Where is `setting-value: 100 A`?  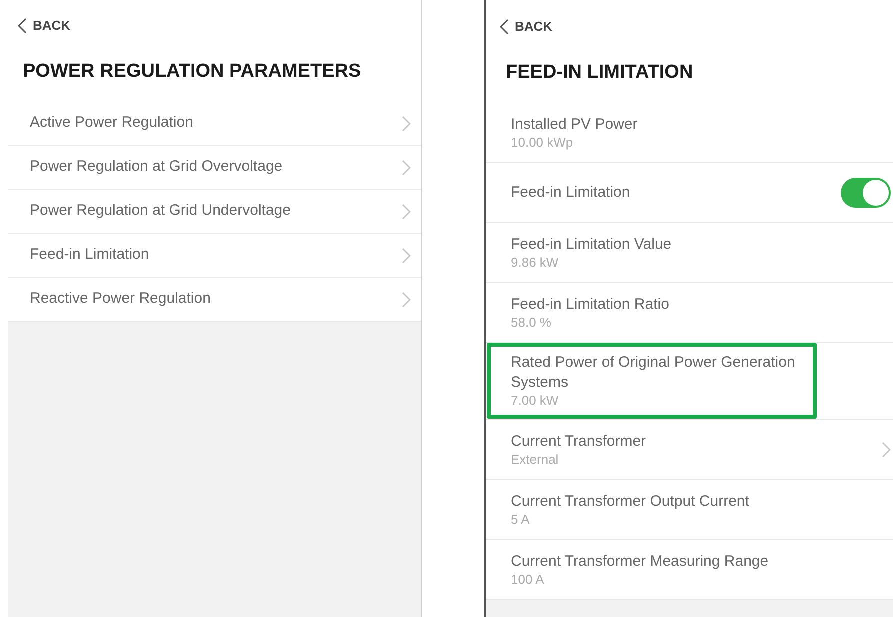
setting-value: 100 A is located at coordinates (528, 580).